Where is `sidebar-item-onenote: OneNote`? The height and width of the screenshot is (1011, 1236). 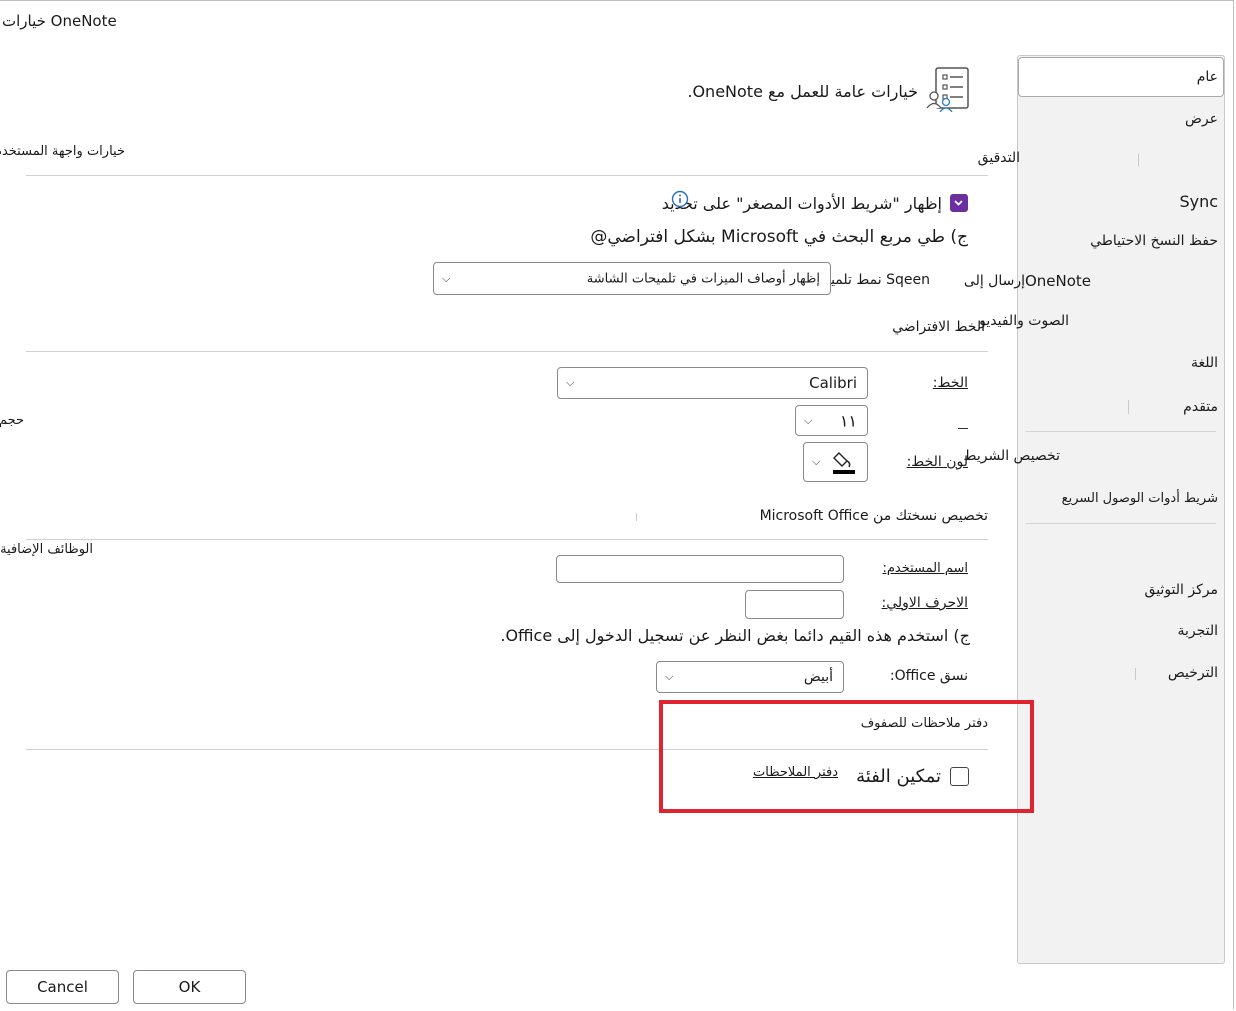
sidebar-item-onenote: OneNote is located at coordinates (1058, 281).